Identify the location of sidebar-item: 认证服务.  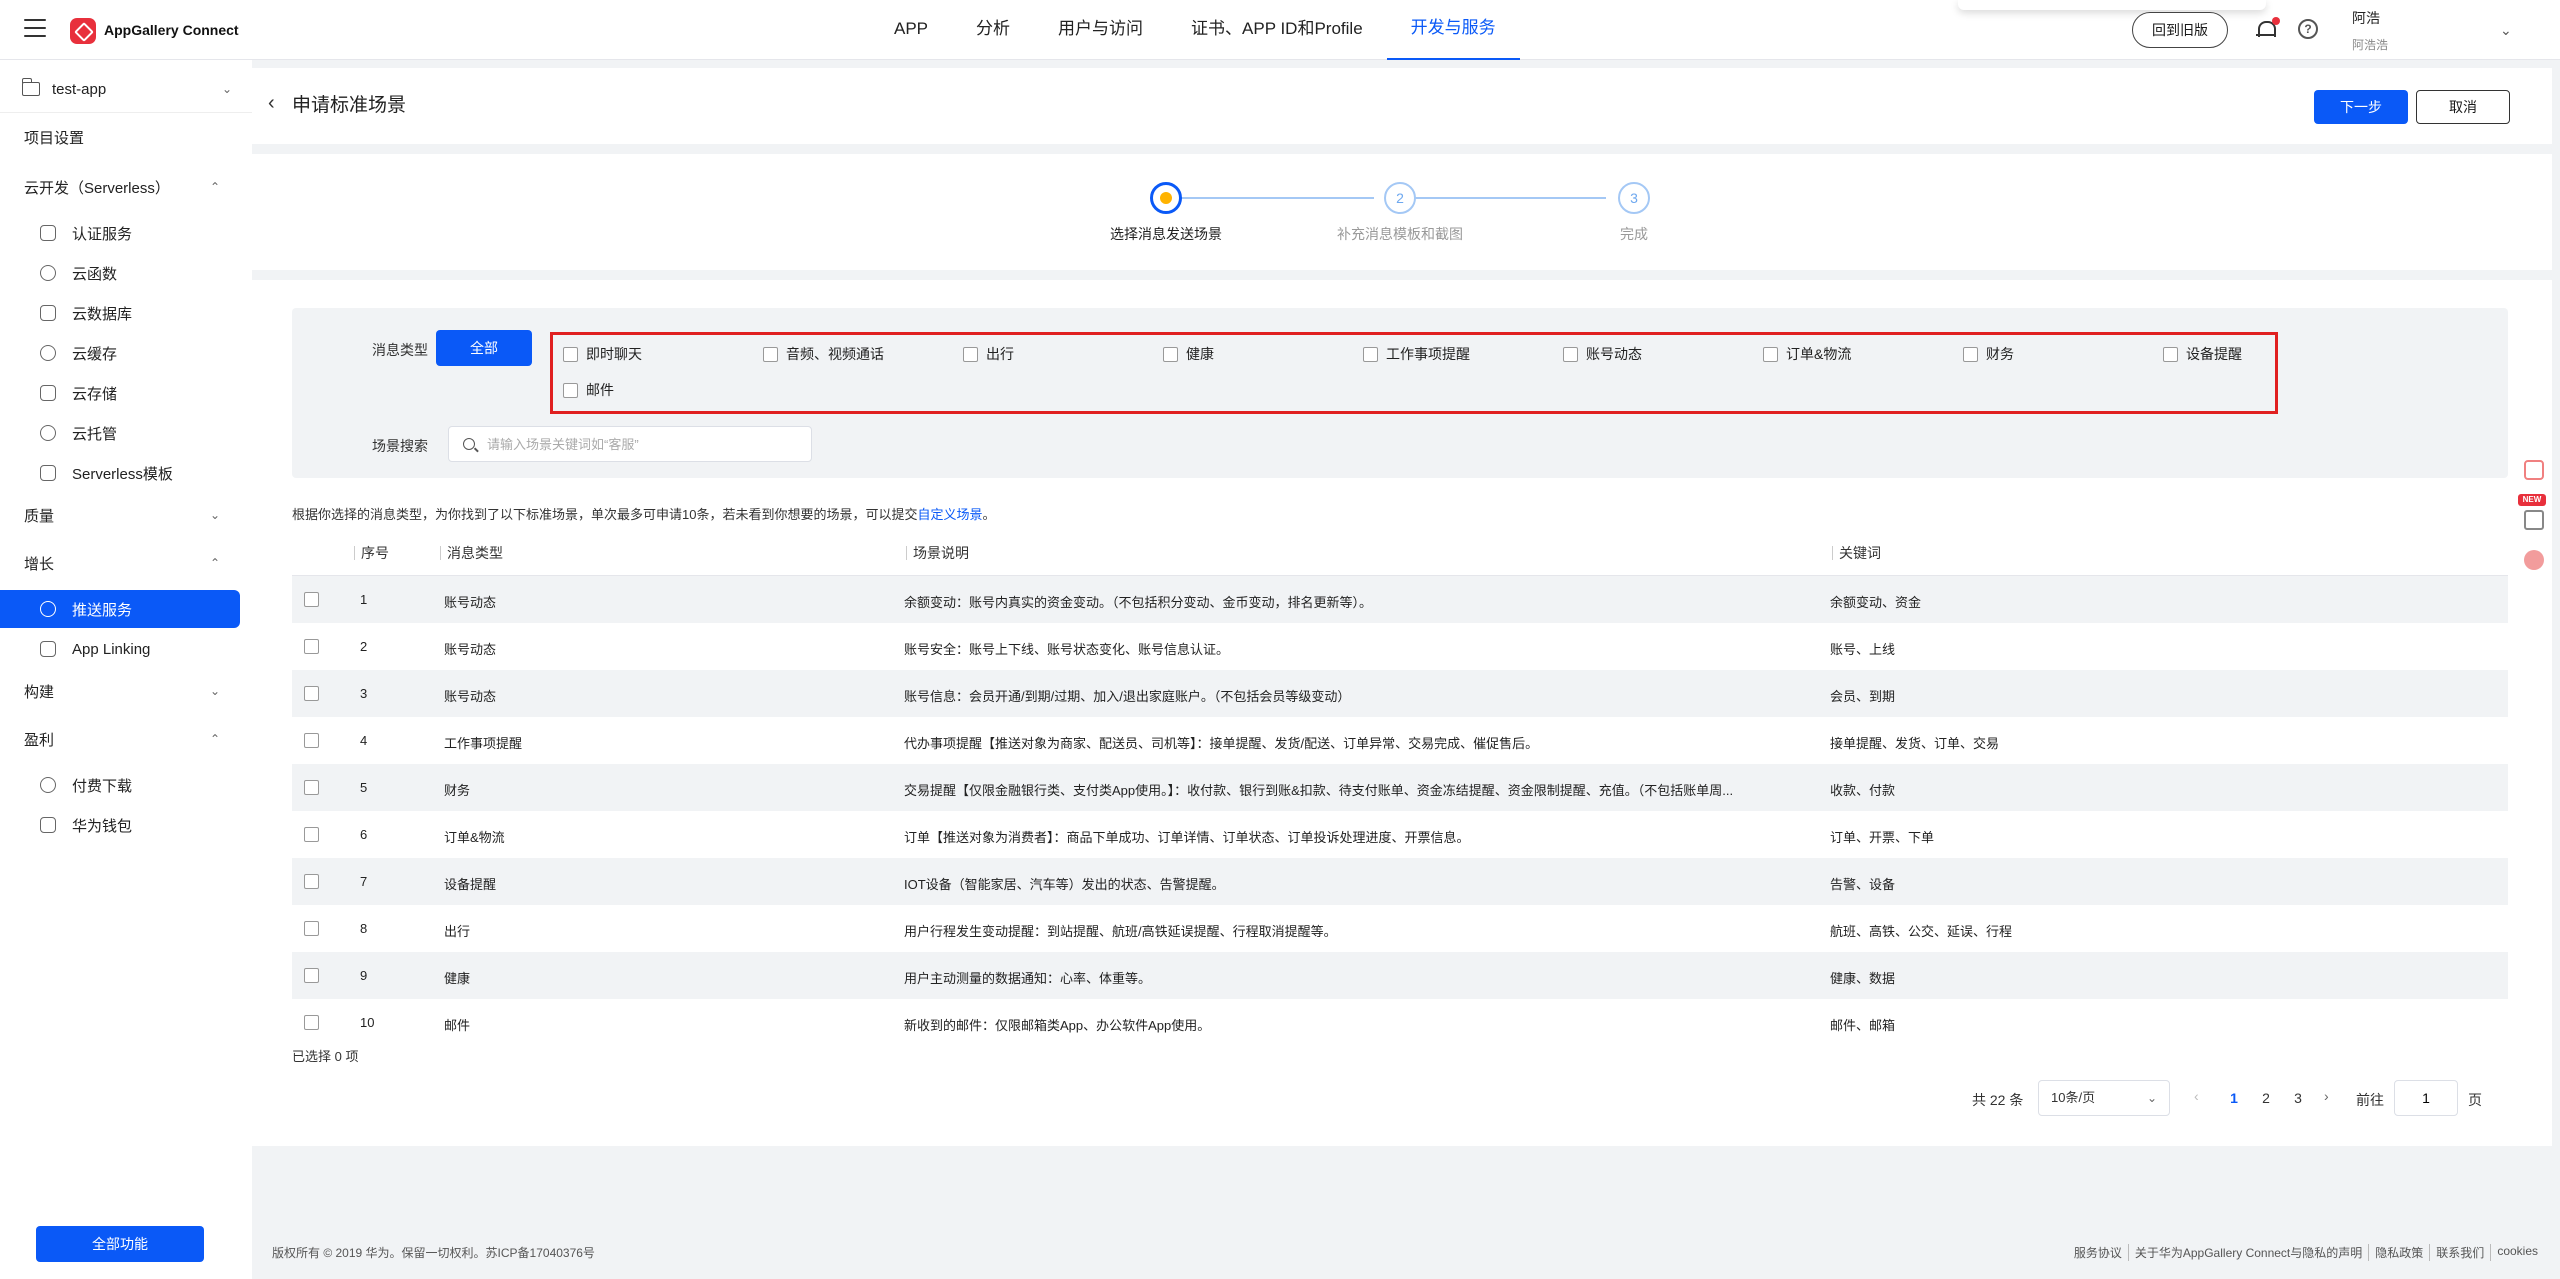
(126, 233).